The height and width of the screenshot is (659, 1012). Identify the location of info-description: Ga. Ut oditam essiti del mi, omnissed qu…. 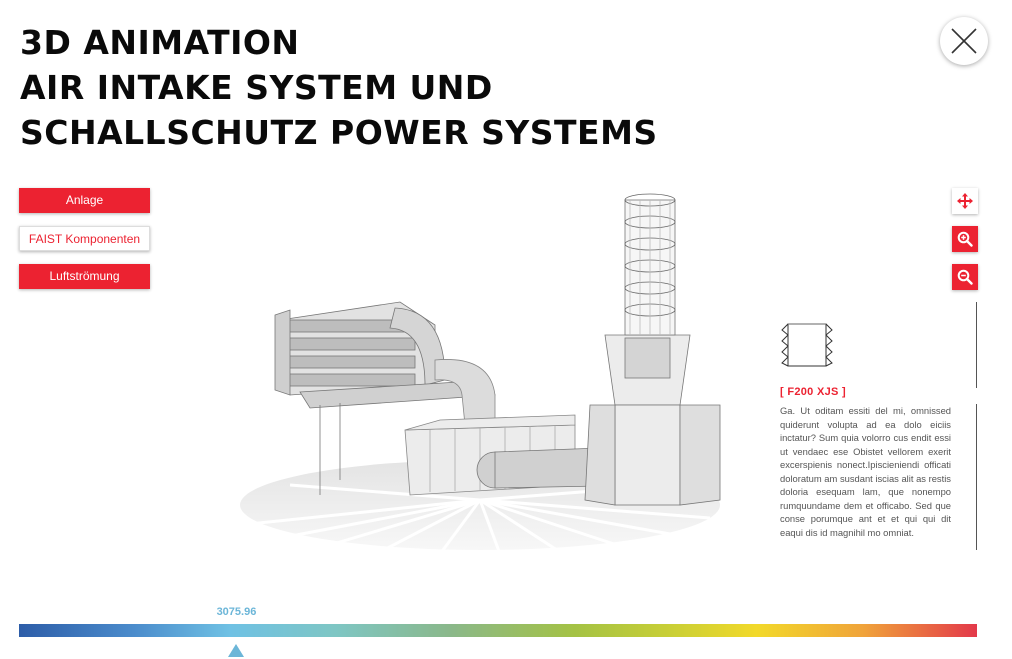
(865, 471).